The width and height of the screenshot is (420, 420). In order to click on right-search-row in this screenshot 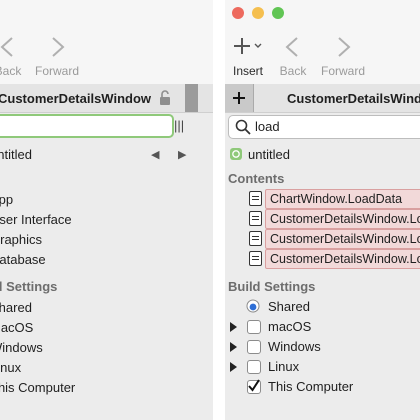, I will do `click(322, 127)`.